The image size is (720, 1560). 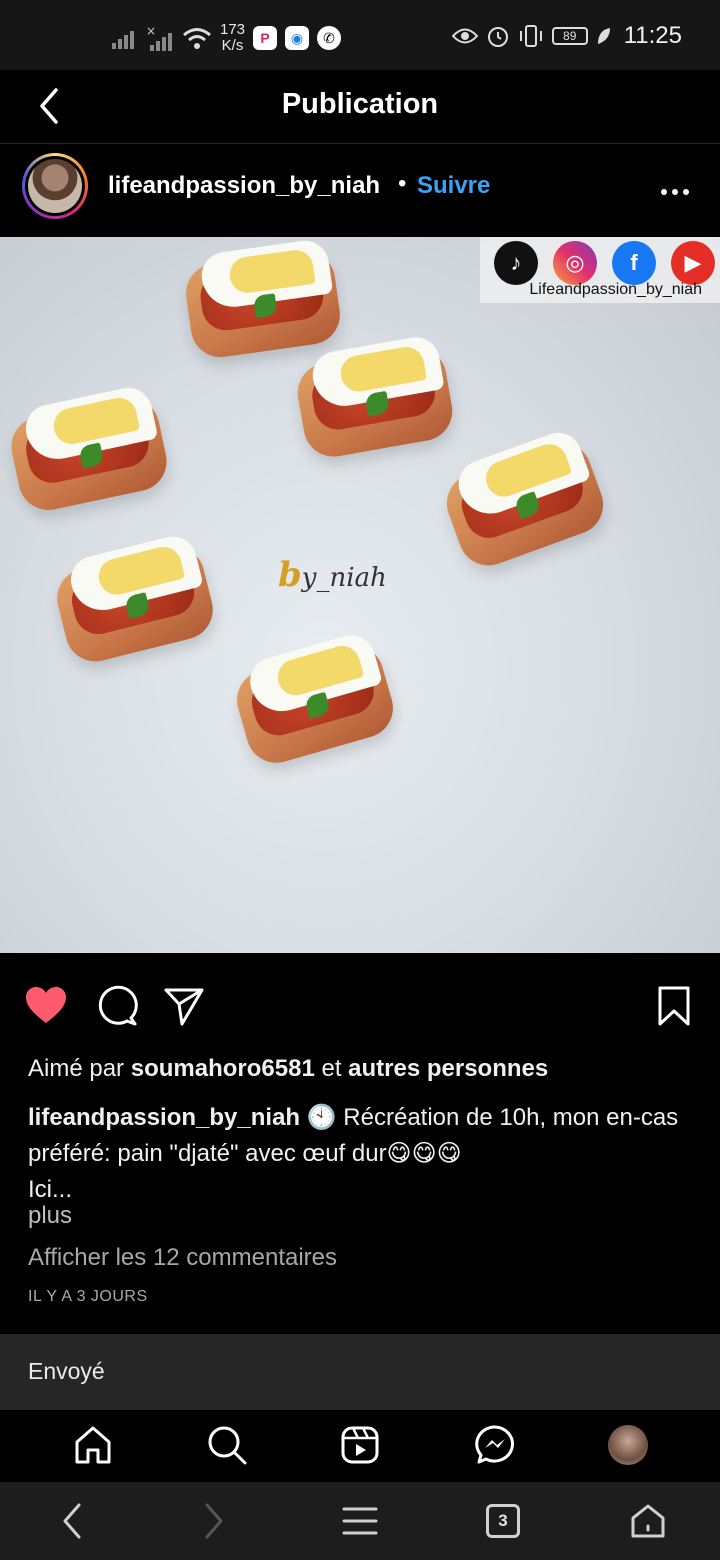 I want to click on battery-level: 89, so click(x=570, y=36).